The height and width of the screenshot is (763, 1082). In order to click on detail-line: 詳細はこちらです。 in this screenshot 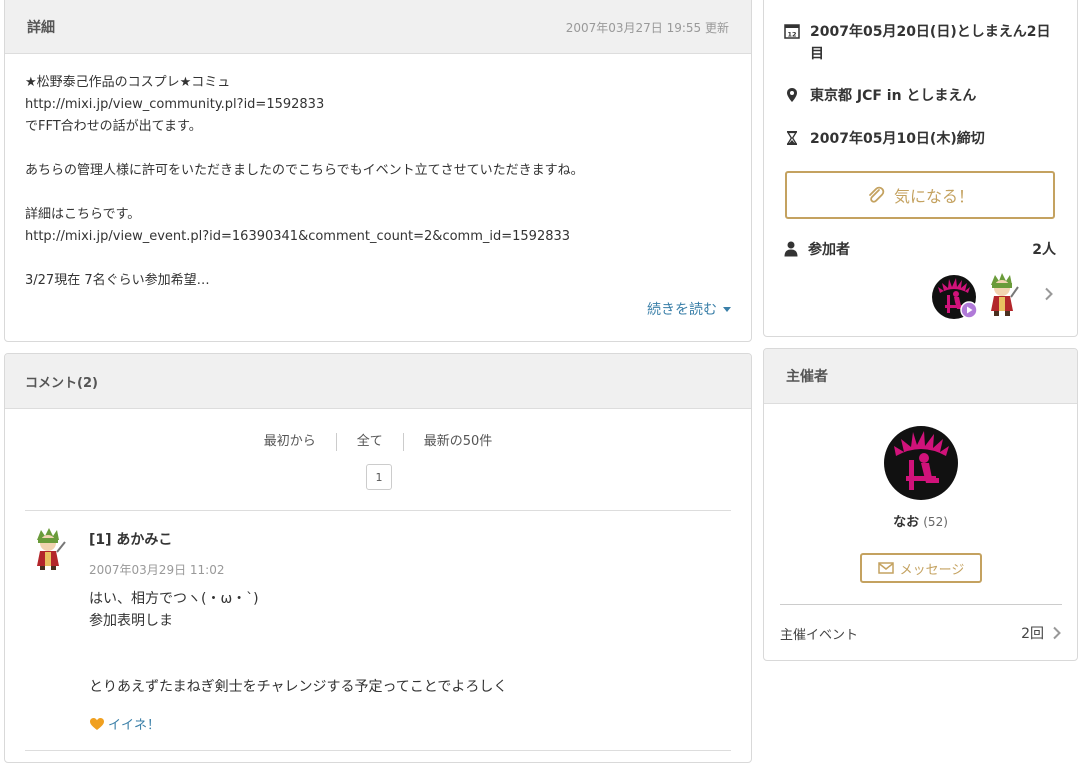, I will do `click(83, 214)`.